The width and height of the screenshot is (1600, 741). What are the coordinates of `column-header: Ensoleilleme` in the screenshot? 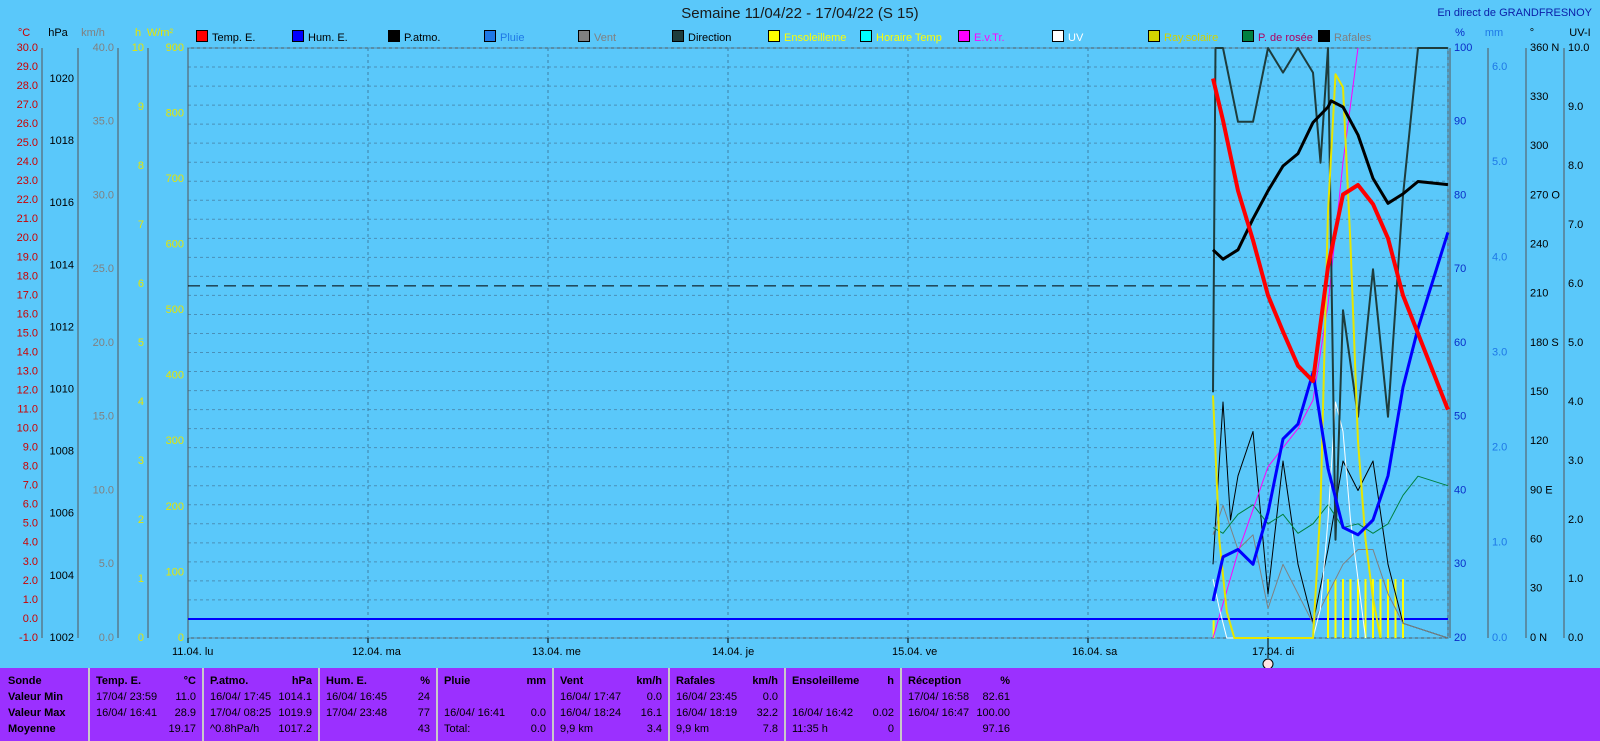 It's located at (826, 681).